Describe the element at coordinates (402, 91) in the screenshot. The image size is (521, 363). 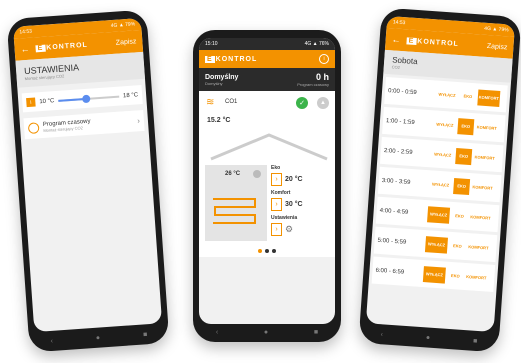
I see `schedule-time: 0:00 - 0:59` at that location.